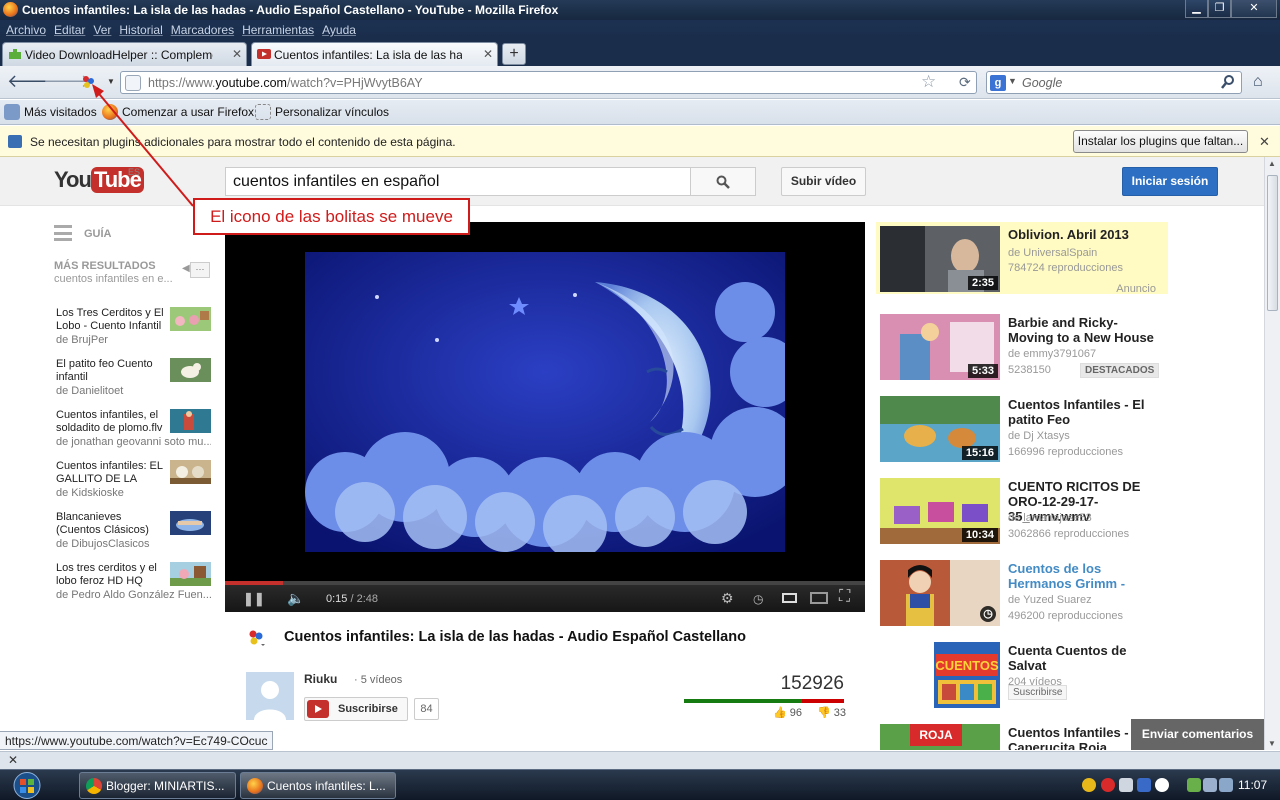 The height and width of the screenshot is (800, 1280). Describe the element at coordinates (1087, 658) in the screenshot. I see `related-title: Cuenta Cuentos de Salvat` at that location.